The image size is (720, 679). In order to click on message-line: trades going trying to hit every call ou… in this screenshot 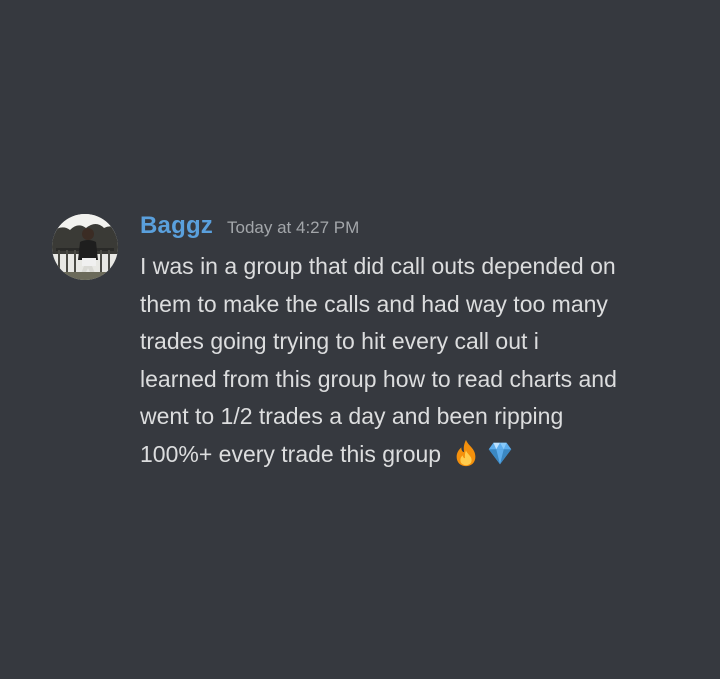, I will do `click(339, 341)`.